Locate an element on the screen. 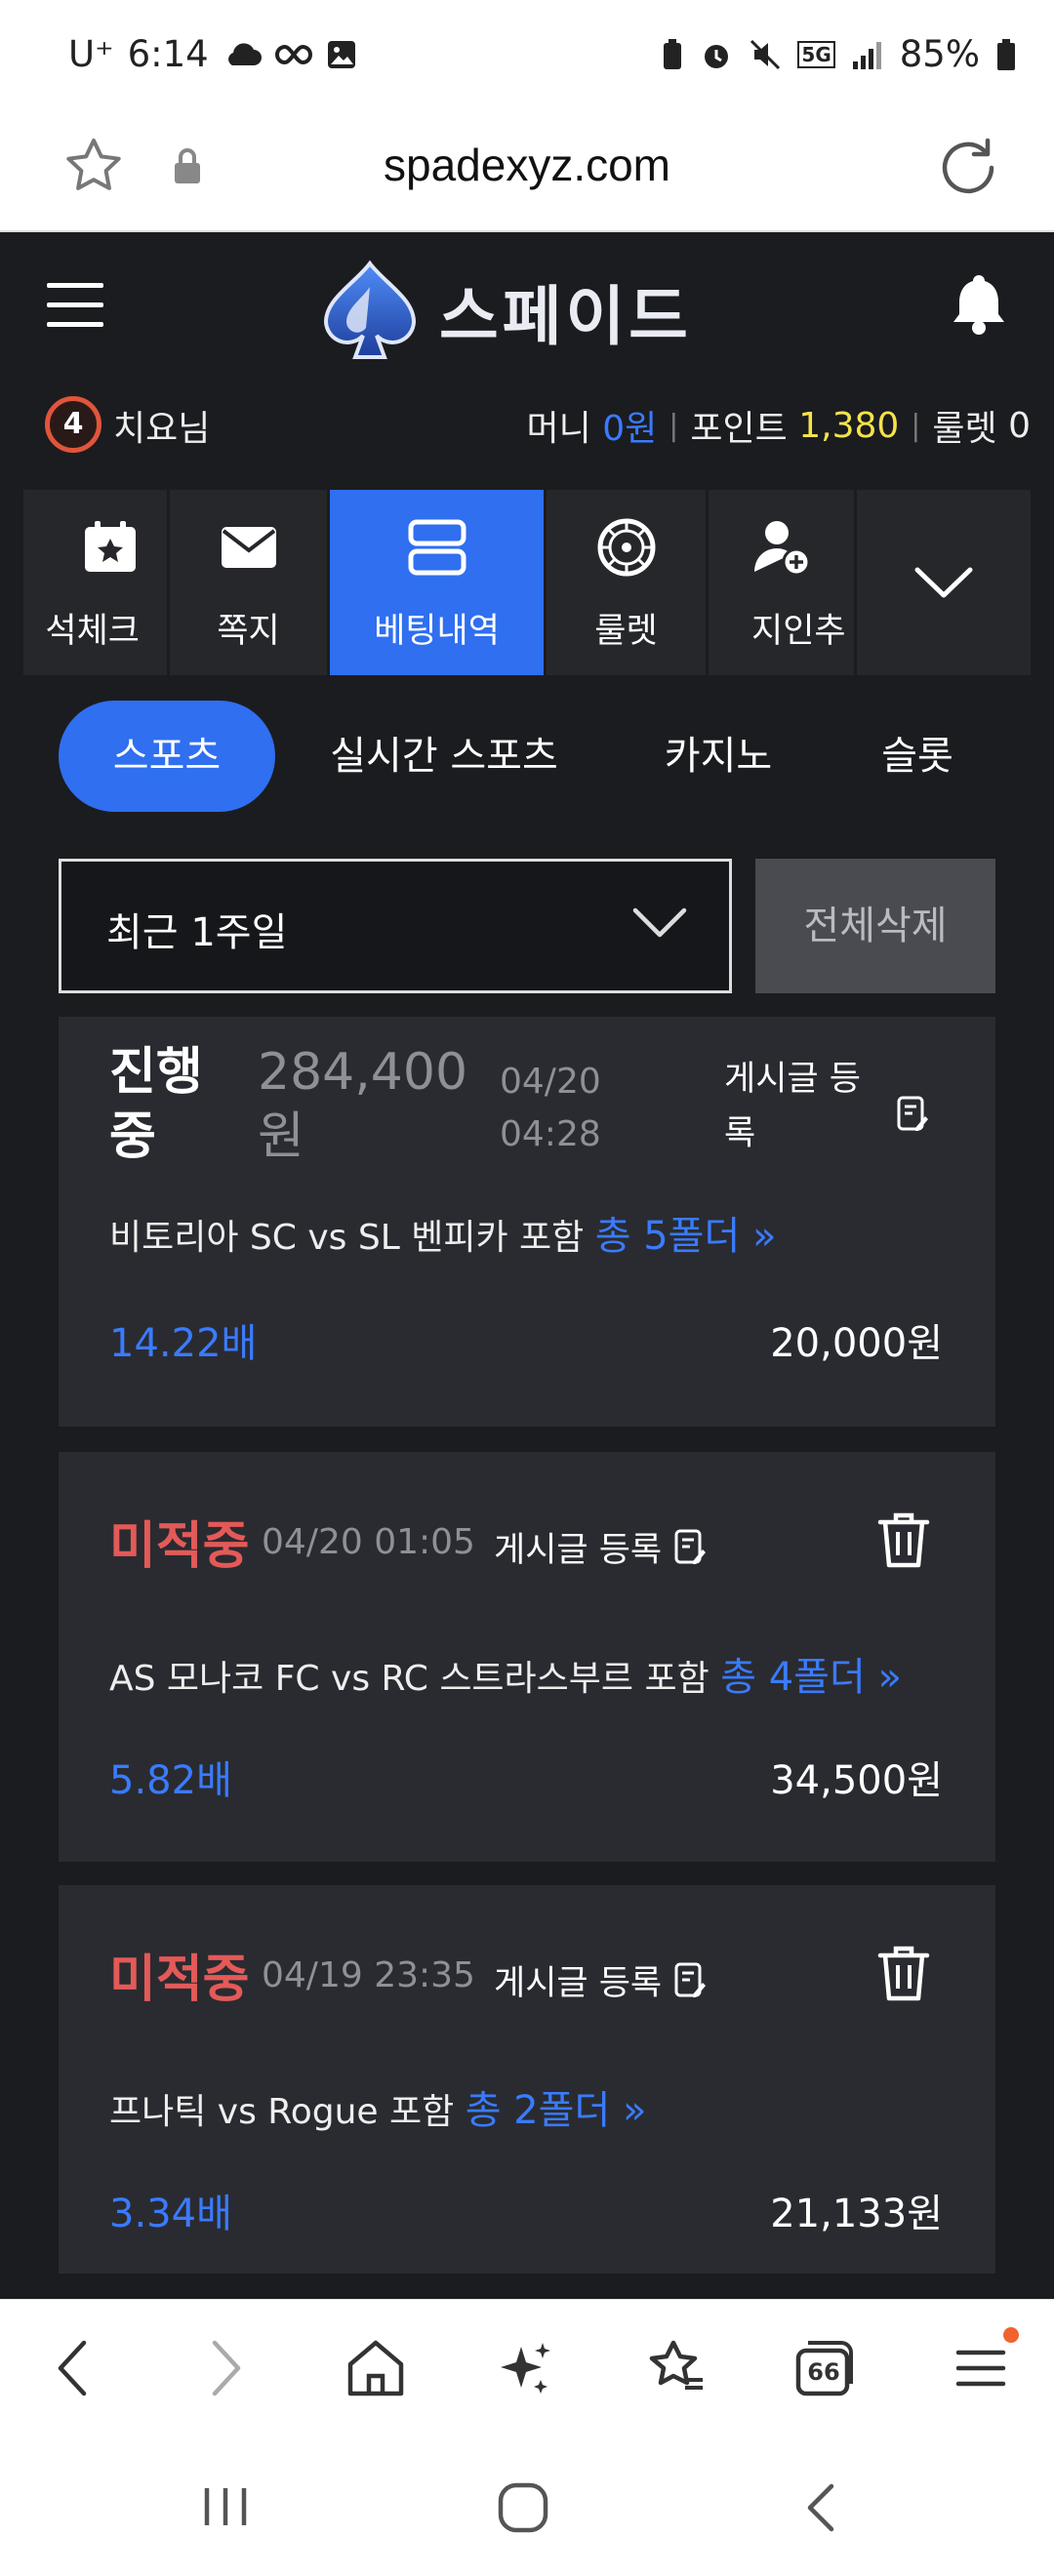  match-name: AS 모나코 FC vs RC 스트라스부르 포함 is located at coordinates (409, 1679).